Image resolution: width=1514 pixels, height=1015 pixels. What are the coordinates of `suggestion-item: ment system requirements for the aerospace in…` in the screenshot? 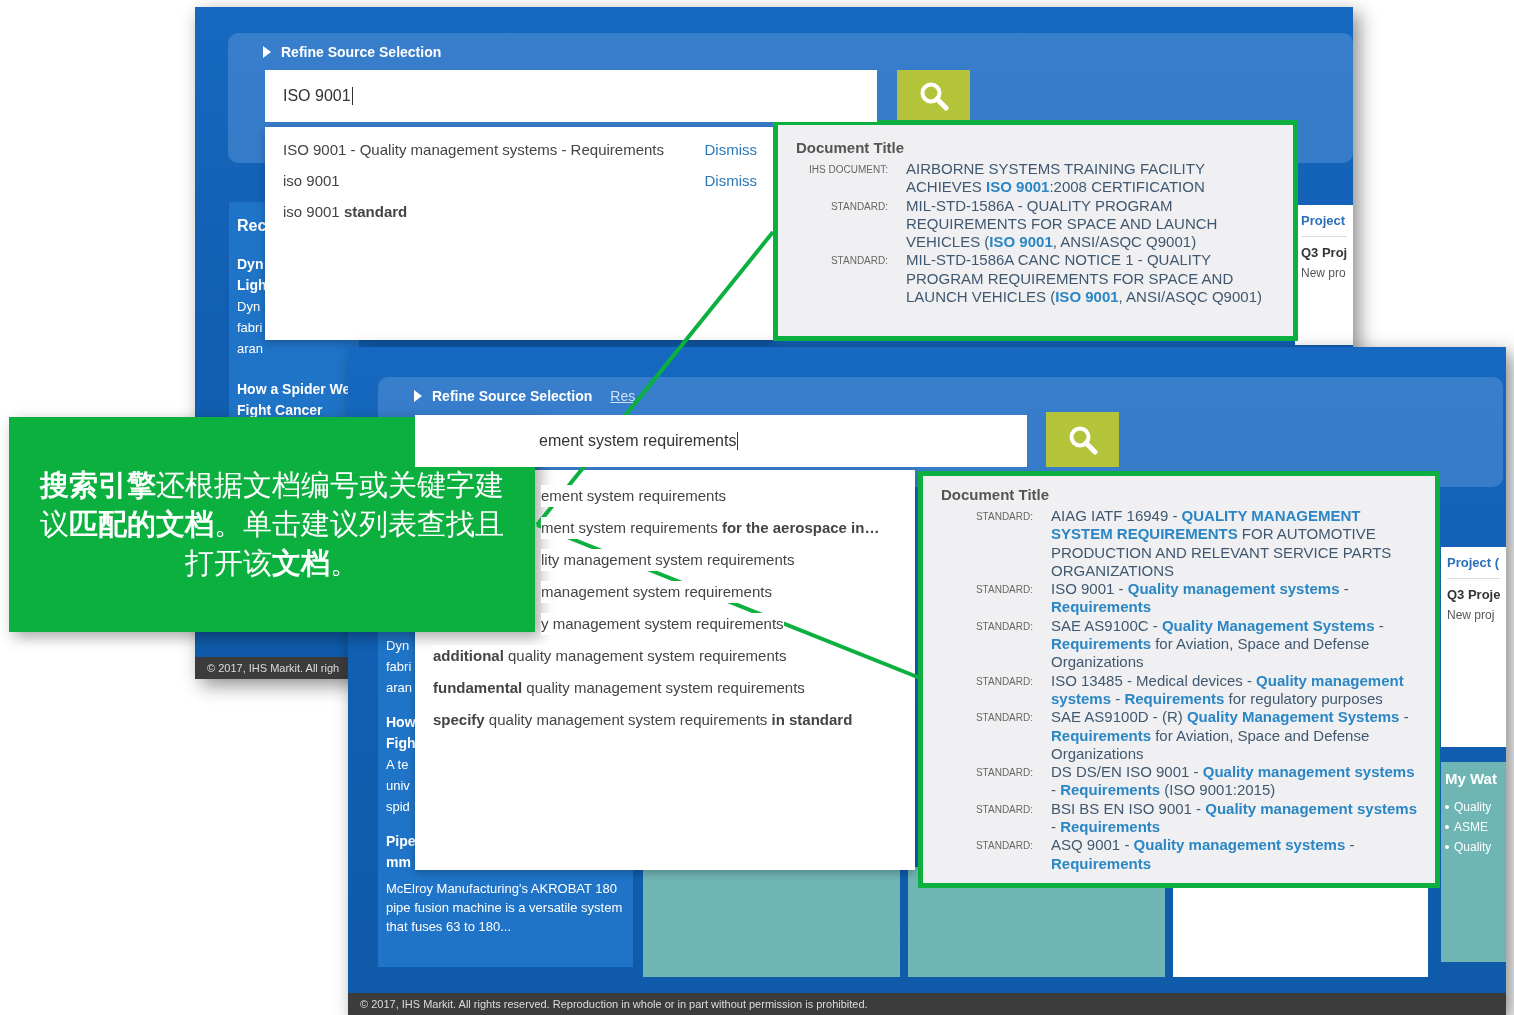 It's located at (710, 528).